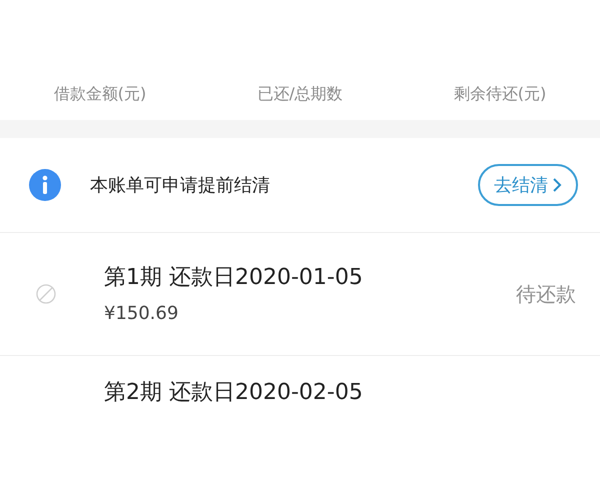 This screenshot has width=600, height=480. Describe the element at coordinates (45, 185) in the screenshot. I see `info-icon` at that location.